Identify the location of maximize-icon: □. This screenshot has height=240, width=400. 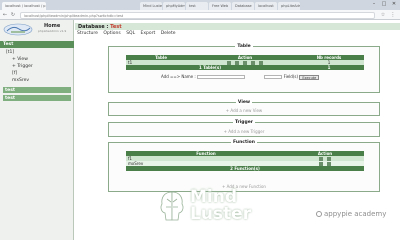
(384, 4).